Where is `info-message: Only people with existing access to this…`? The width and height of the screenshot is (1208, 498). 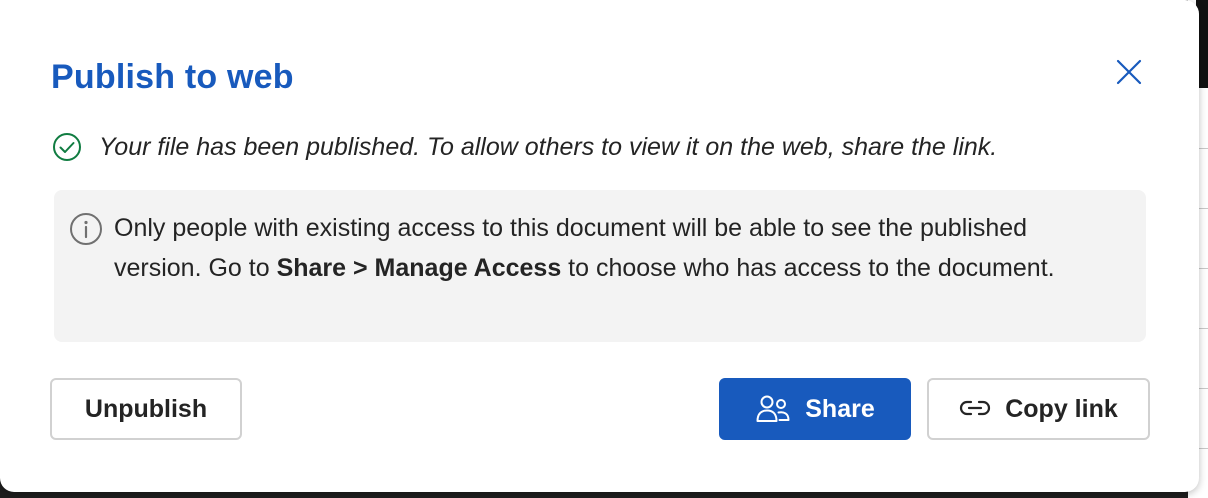 info-message: Only people with existing access to this… is located at coordinates (614, 248).